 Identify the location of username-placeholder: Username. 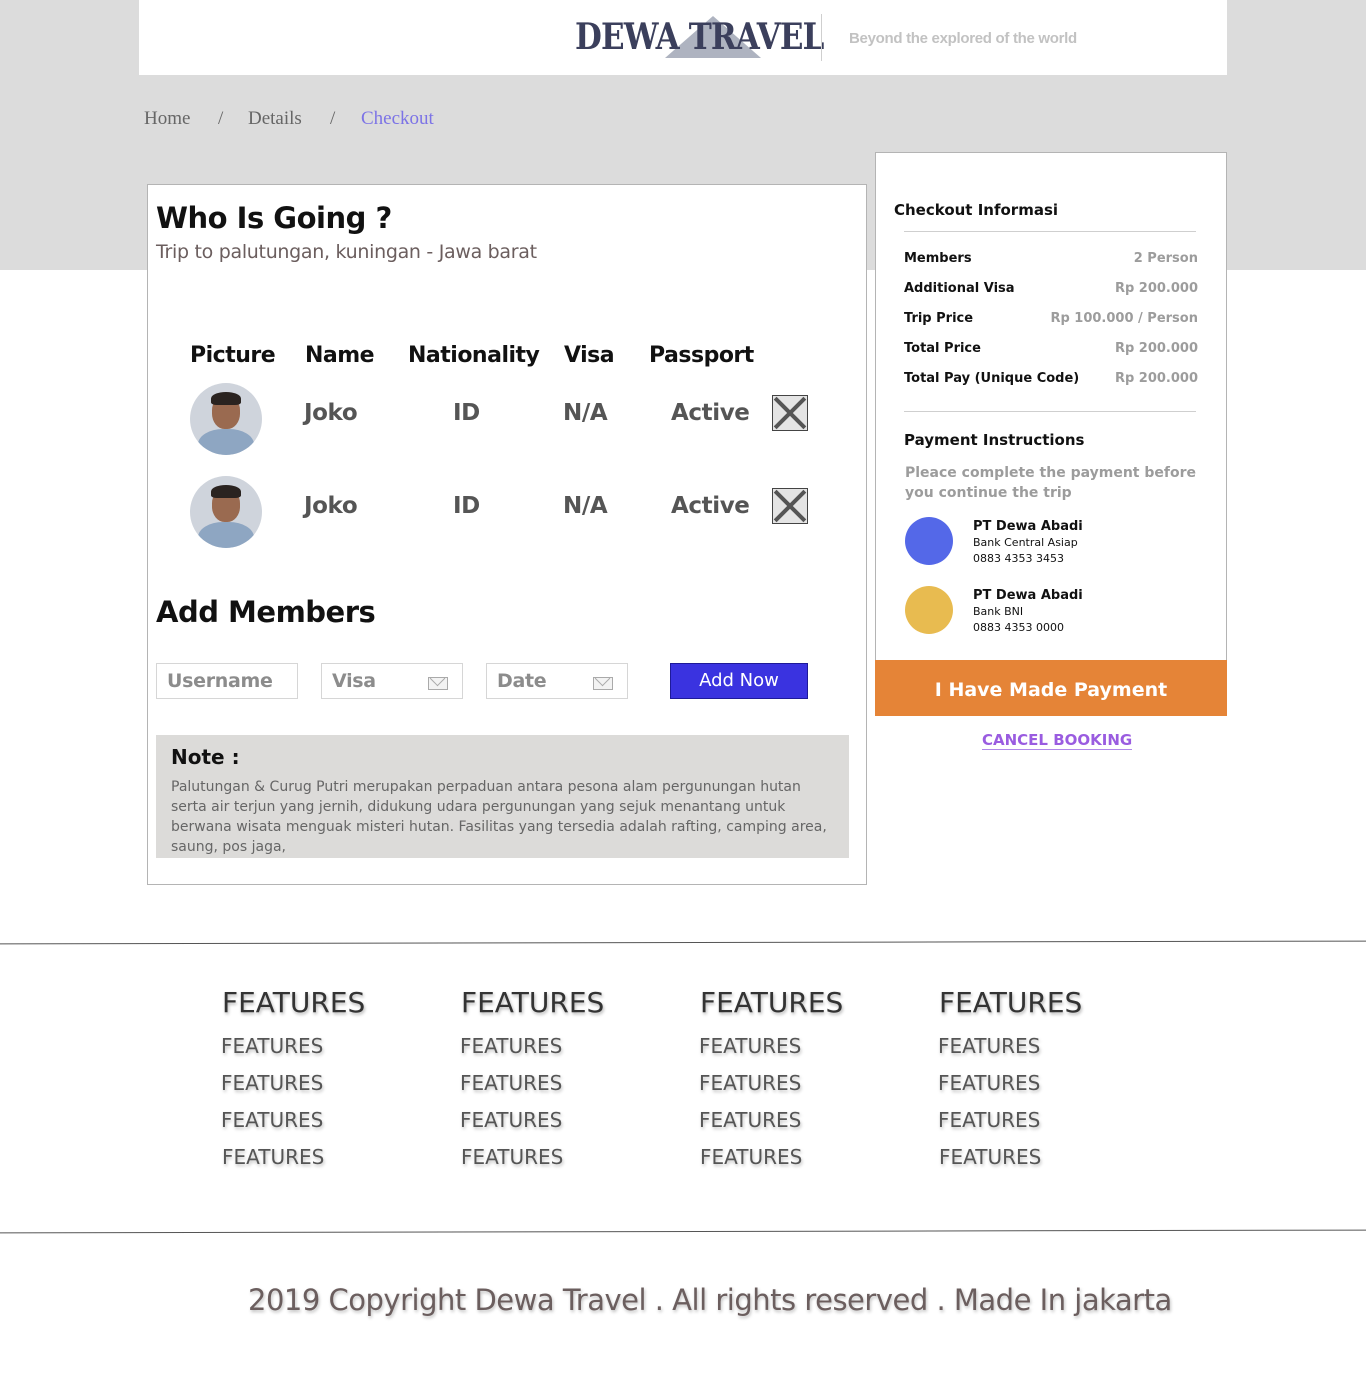
(220, 681).